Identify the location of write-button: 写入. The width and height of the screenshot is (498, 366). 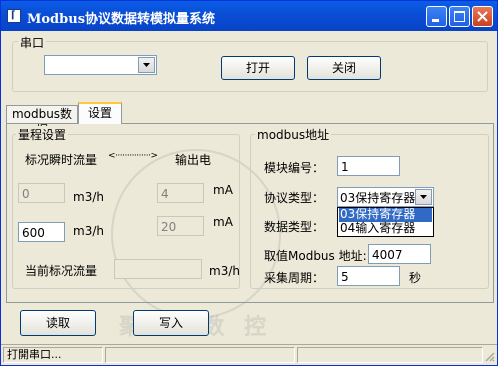
(171, 323).